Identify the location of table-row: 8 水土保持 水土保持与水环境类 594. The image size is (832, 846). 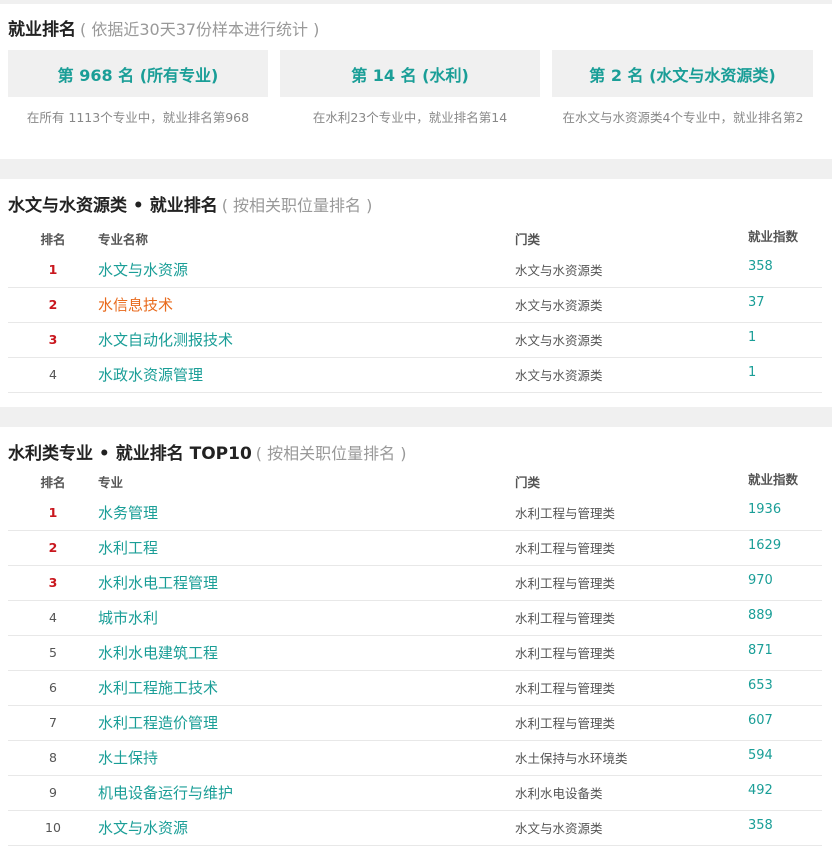
(415, 758).